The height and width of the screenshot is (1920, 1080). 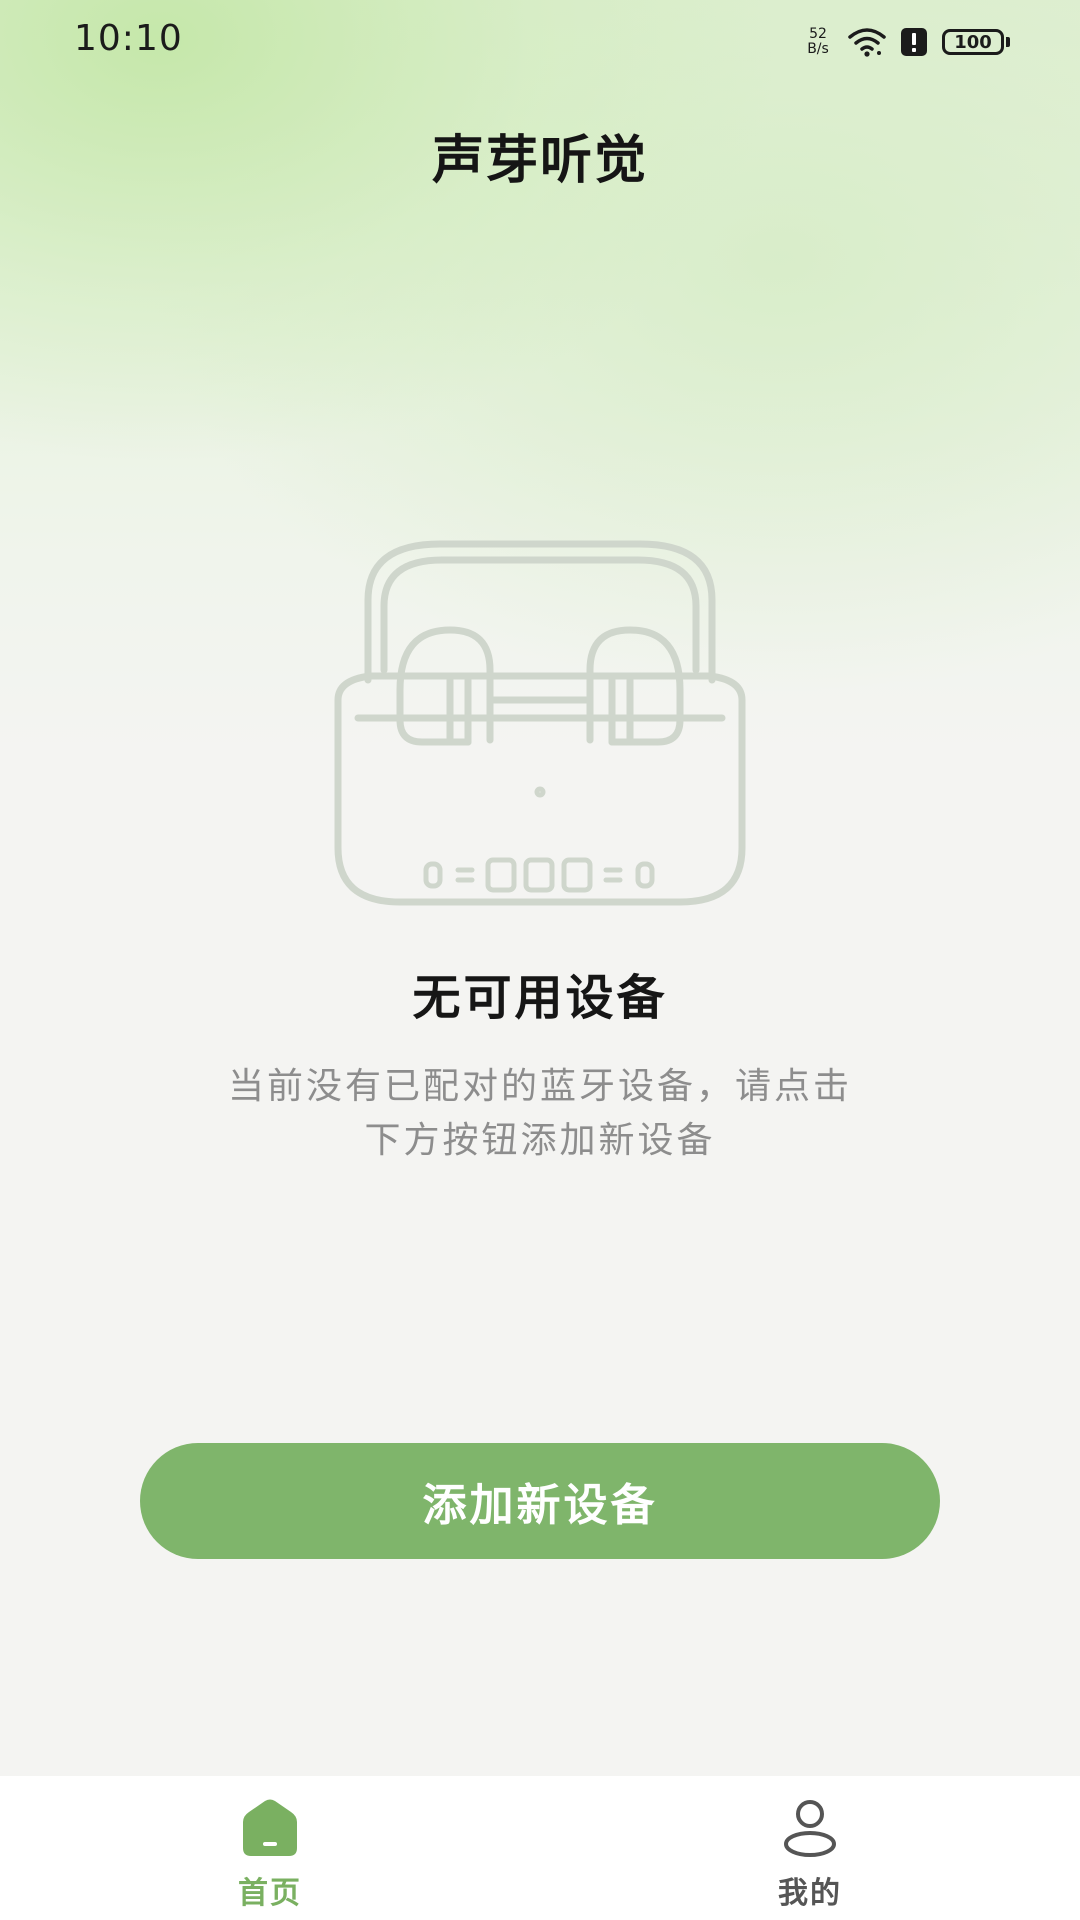 What do you see at coordinates (540, 1501) in the screenshot?
I see `add-device-button: 添加新设备` at bounding box center [540, 1501].